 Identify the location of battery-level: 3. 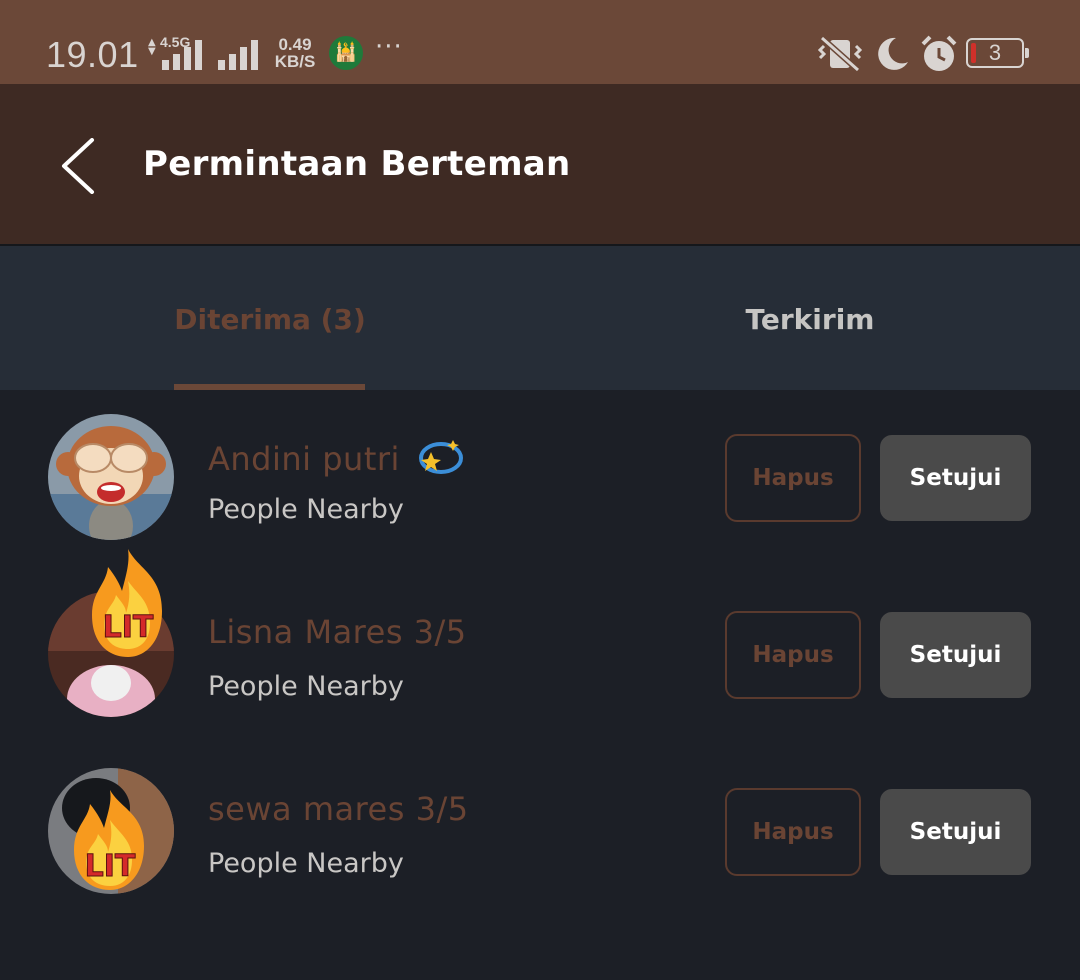
(995, 52).